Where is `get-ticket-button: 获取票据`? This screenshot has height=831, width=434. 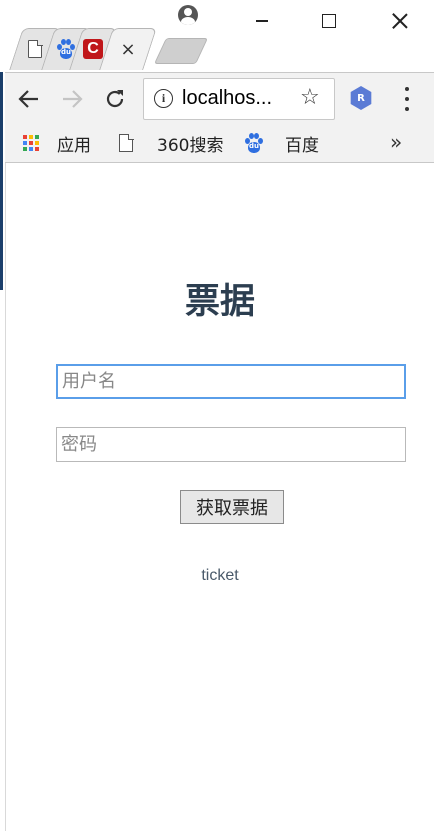 get-ticket-button: 获取票据 is located at coordinates (232, 507).